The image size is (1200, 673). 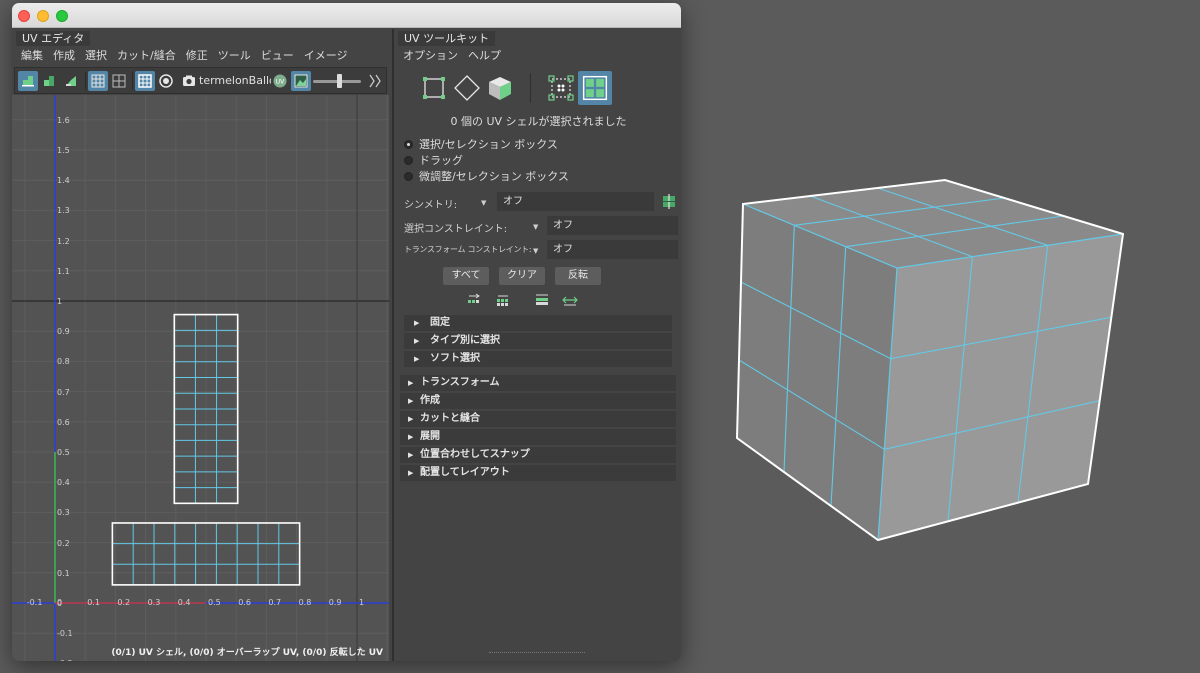 What do you see at coordinates (466, 276) in the screenshot?
I see `select-all-button: すべて` at bounding box center [466, 276].